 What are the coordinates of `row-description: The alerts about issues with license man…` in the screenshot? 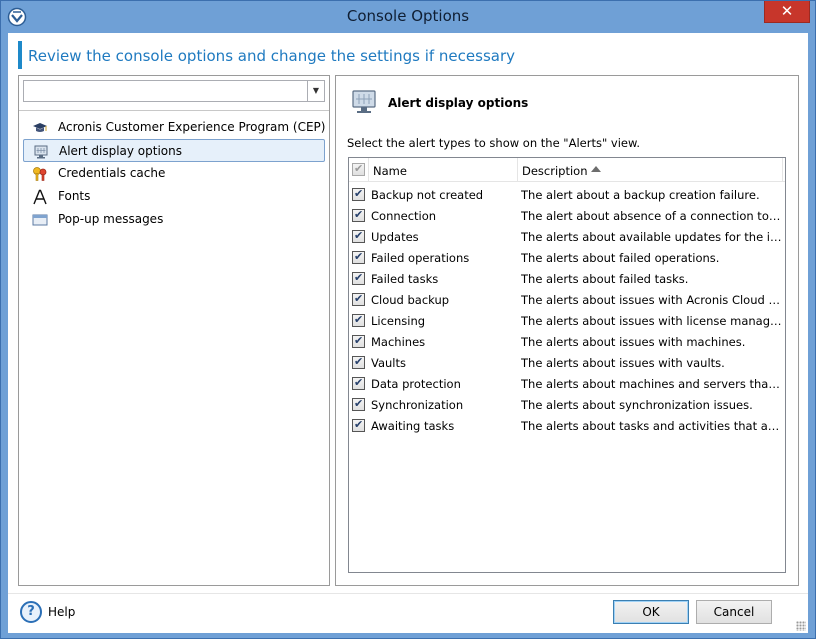 It's located at (652, 321).